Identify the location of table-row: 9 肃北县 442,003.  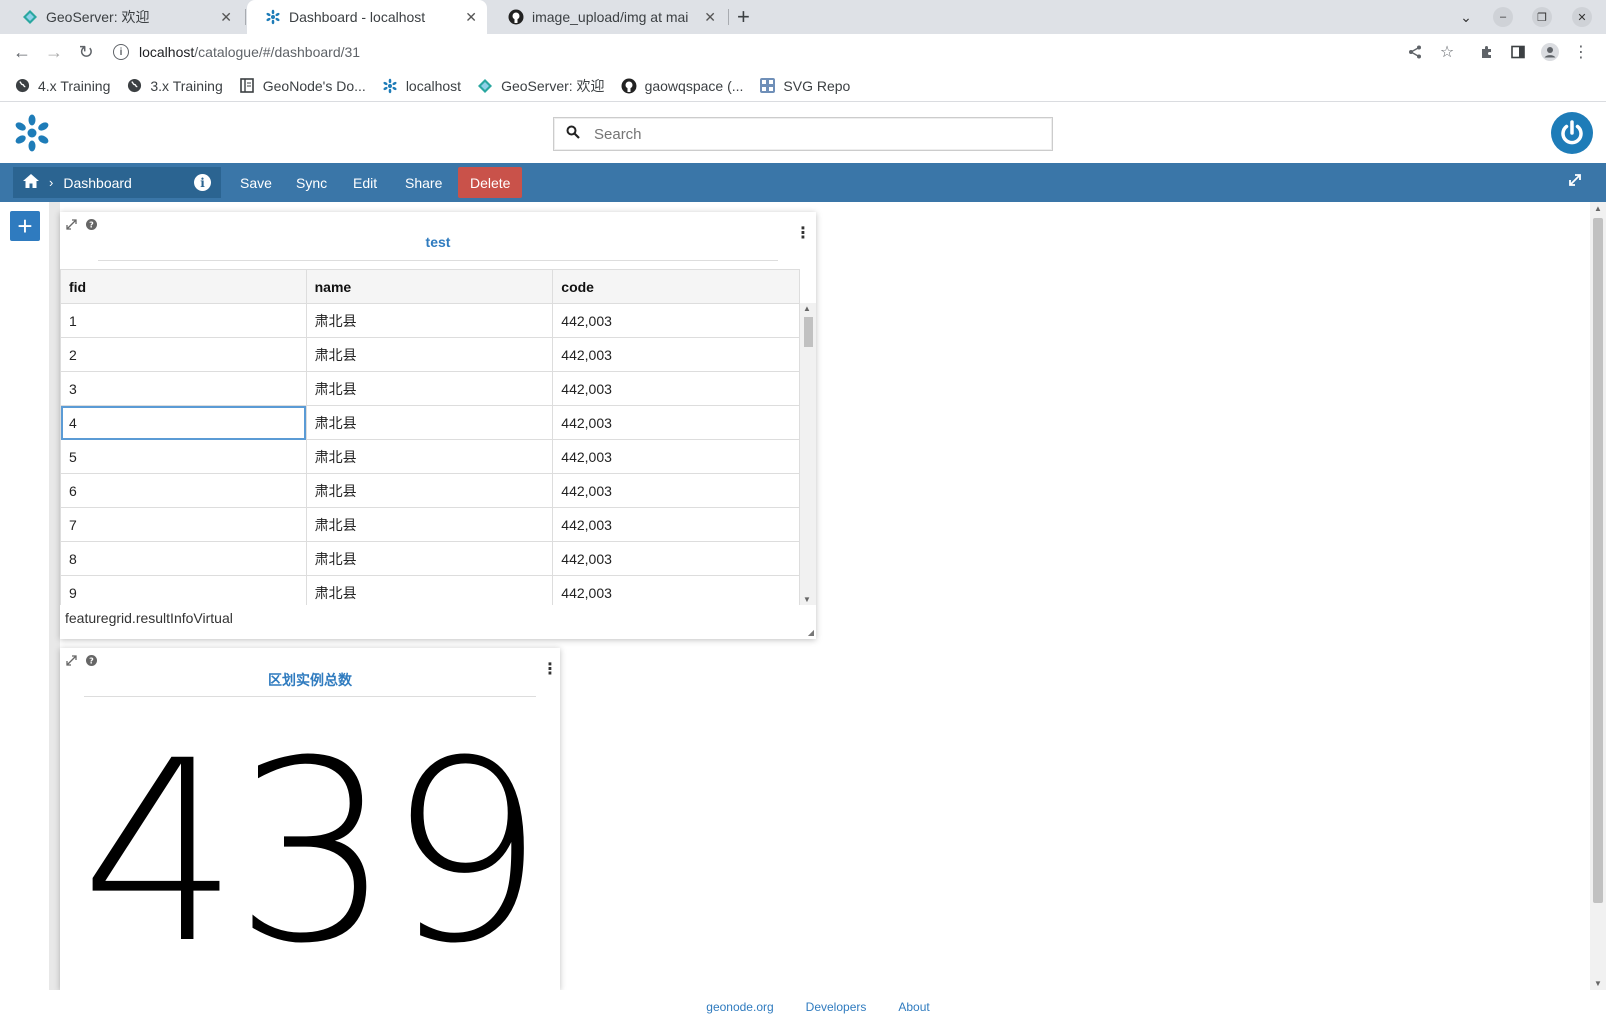
(430, 590).